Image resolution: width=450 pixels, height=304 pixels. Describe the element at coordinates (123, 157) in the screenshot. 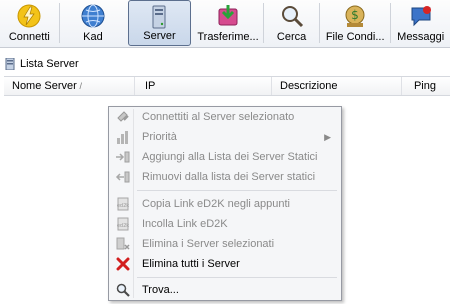

I see `add-static-icon` at that location.